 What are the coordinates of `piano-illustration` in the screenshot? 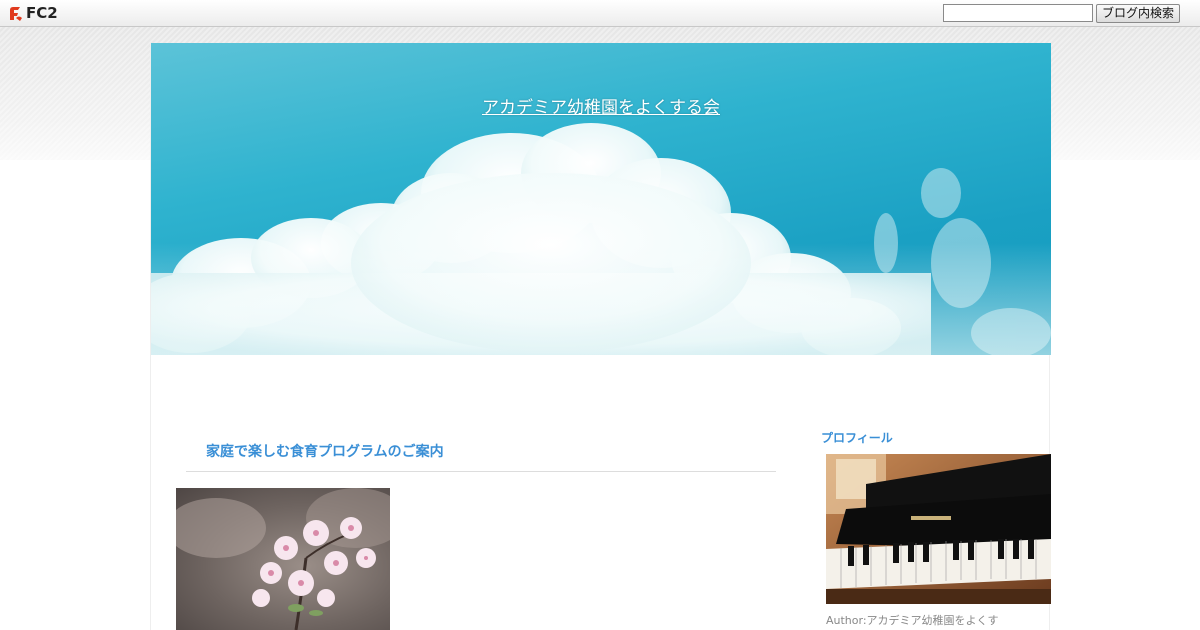 It's located at (938, 529).